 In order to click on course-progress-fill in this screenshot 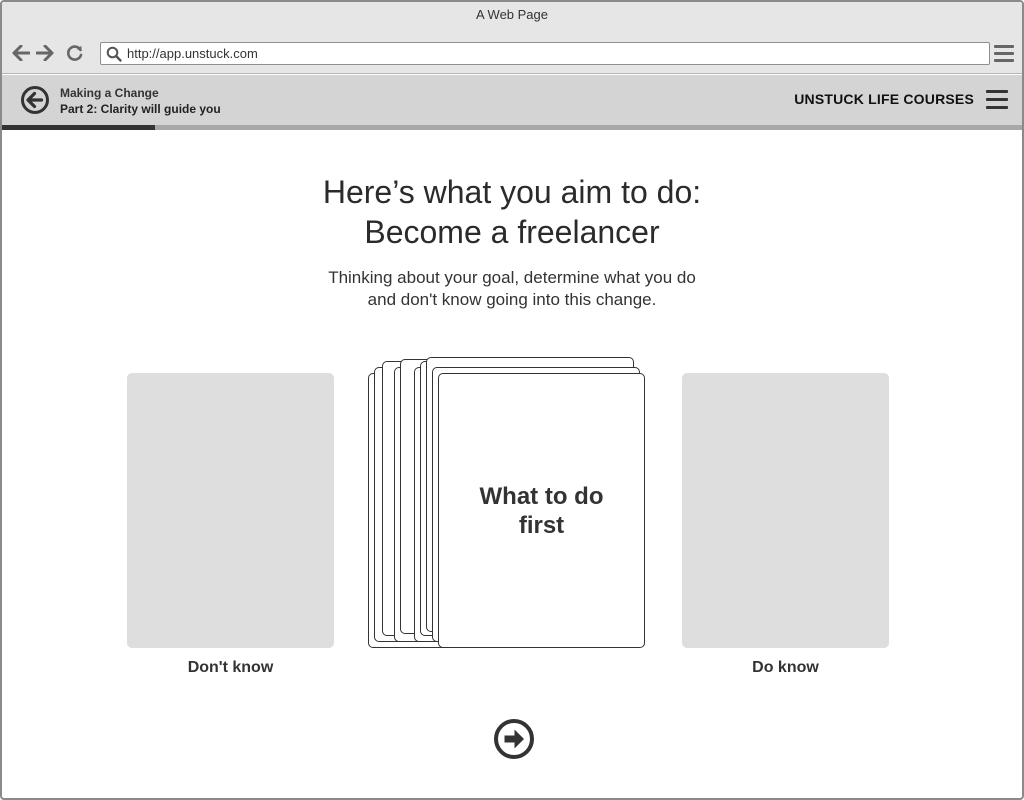, I will do `click(78, 127)`.